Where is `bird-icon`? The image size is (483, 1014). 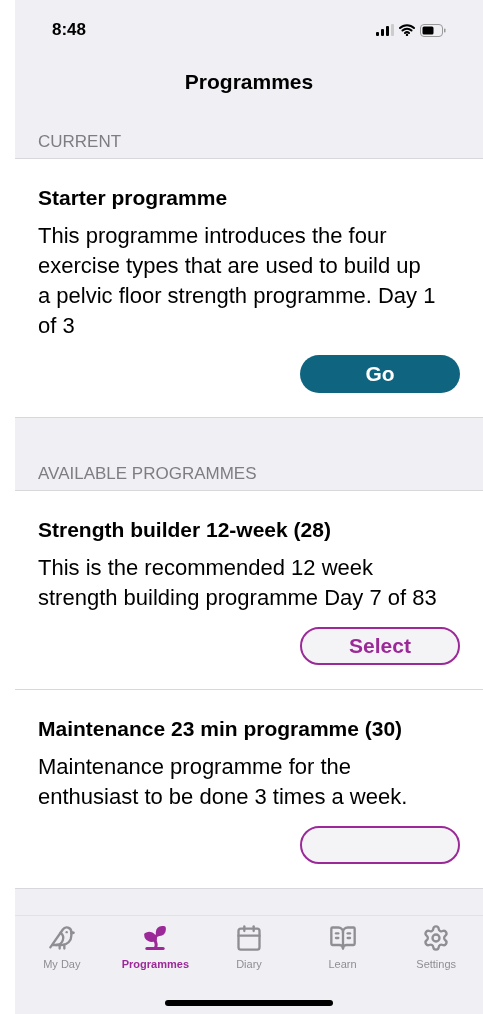
bird-icon is located at coordinates (61, 938).